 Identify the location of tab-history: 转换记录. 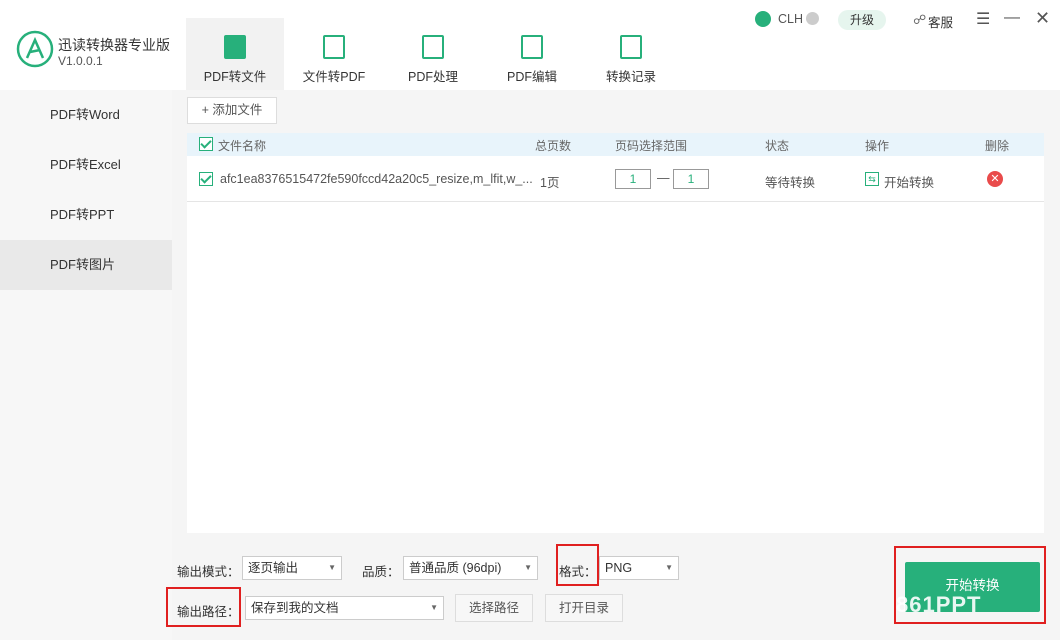
(631, 54).